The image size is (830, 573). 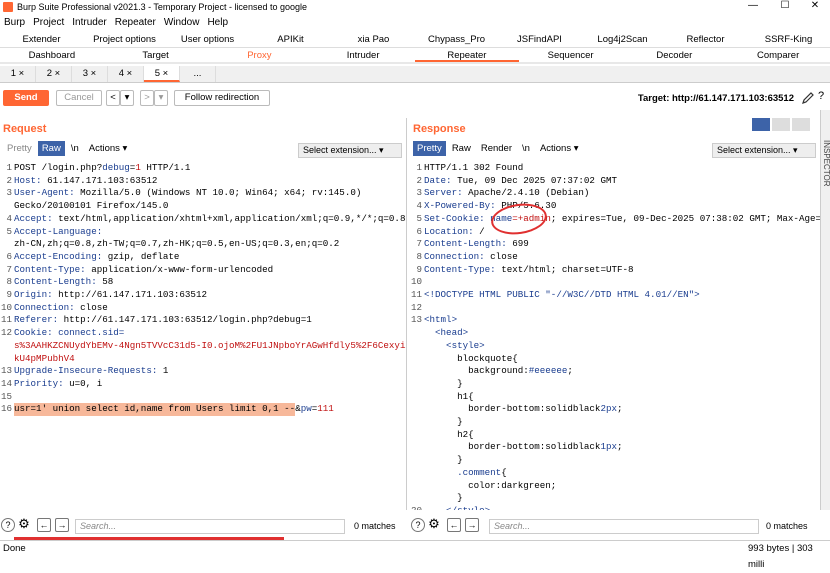 What do you see at coordinates (801, 124) in the screenshot?
I see `layout-single-icon` at bounding box center [801, 124].